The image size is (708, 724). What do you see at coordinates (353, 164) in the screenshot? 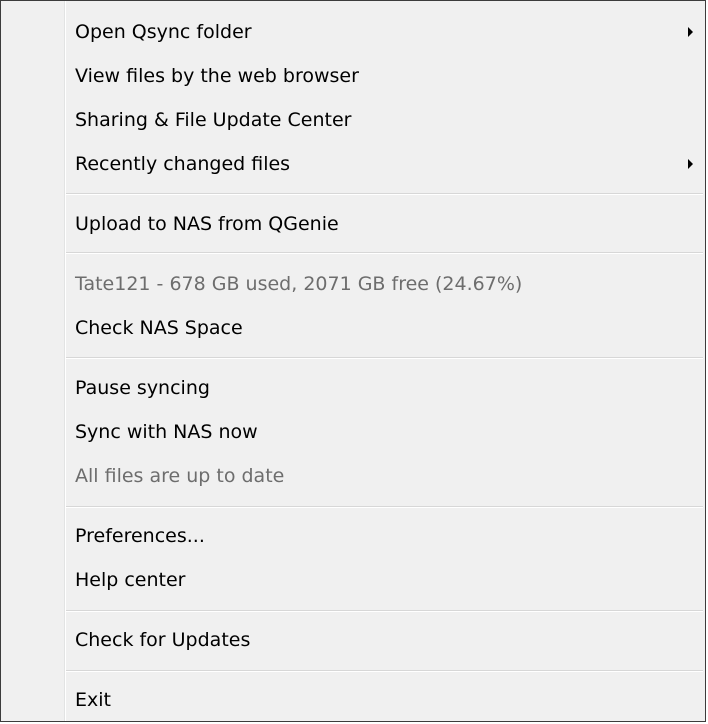
I see `menu-item-recently-changed-files: Recently changed files` at bounding box center [353, 164].